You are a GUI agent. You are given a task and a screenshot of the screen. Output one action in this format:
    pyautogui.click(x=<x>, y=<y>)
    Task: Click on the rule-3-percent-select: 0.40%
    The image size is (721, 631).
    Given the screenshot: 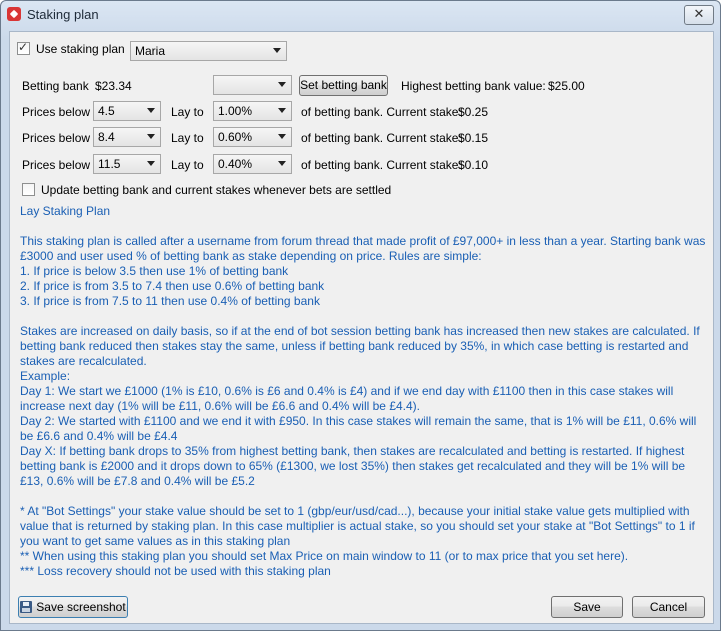 What is the action you would take?
    pyautogui.click(x=252, y=164)
    